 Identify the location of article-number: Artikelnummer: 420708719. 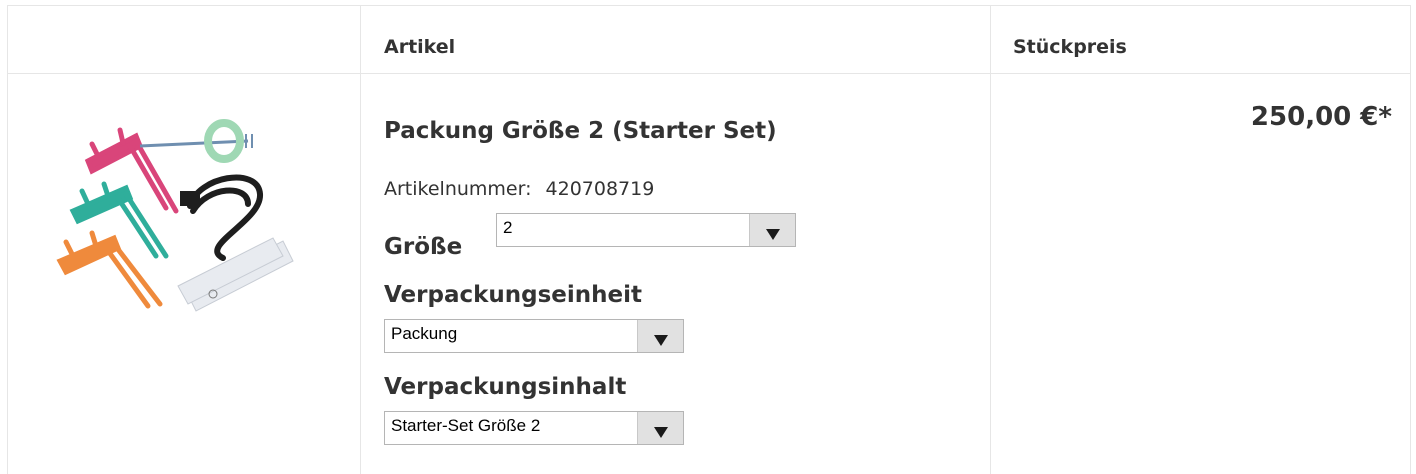
(519, 189).